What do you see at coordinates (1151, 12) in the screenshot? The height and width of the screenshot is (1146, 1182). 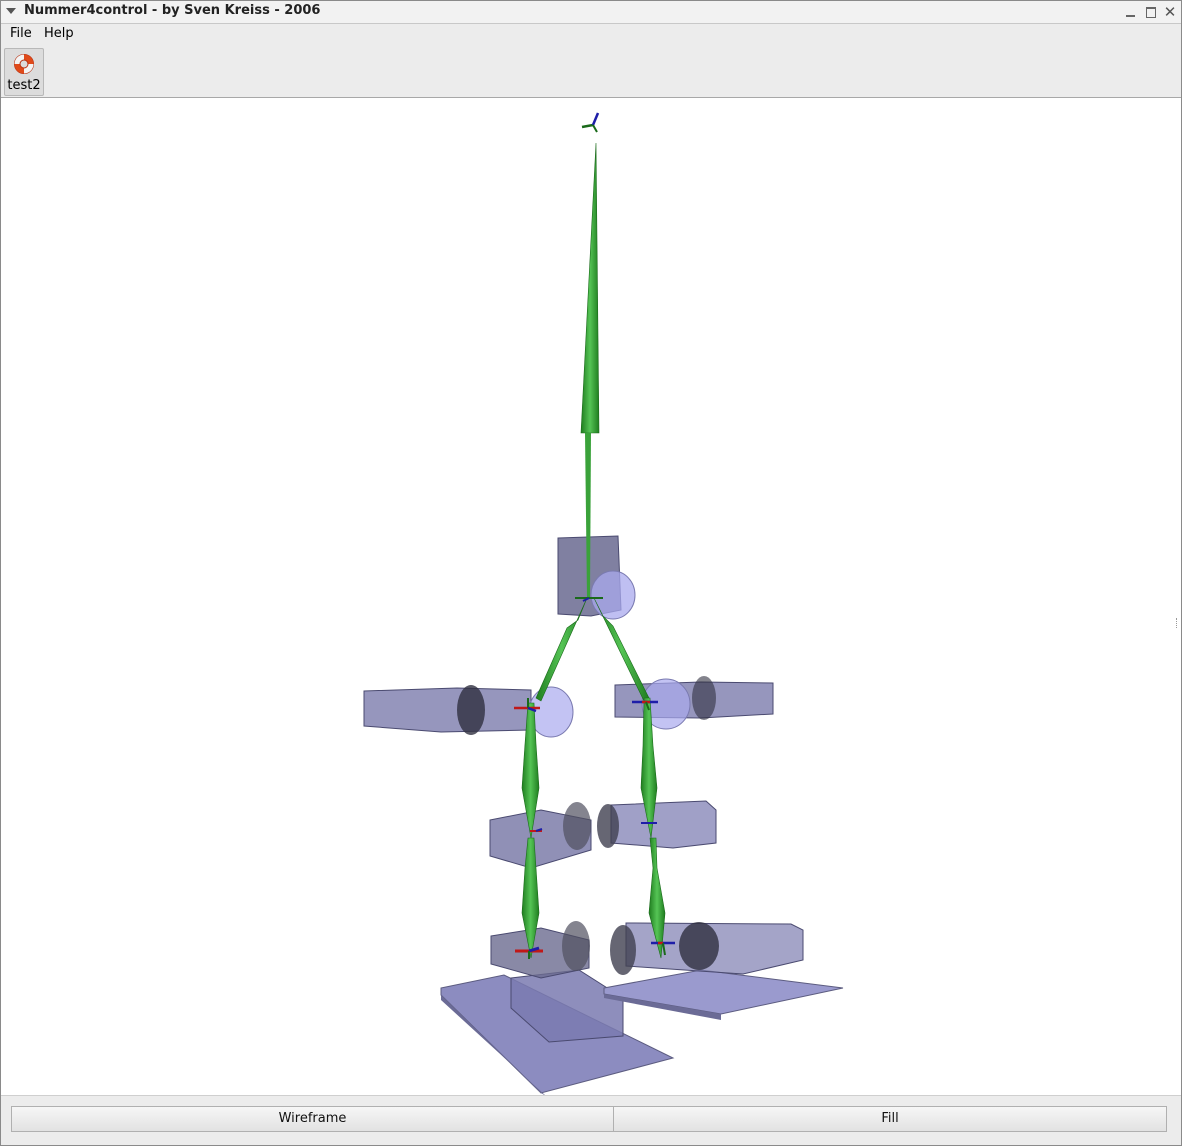 I see `maximize-icon` at bounding box center [1151, 12].